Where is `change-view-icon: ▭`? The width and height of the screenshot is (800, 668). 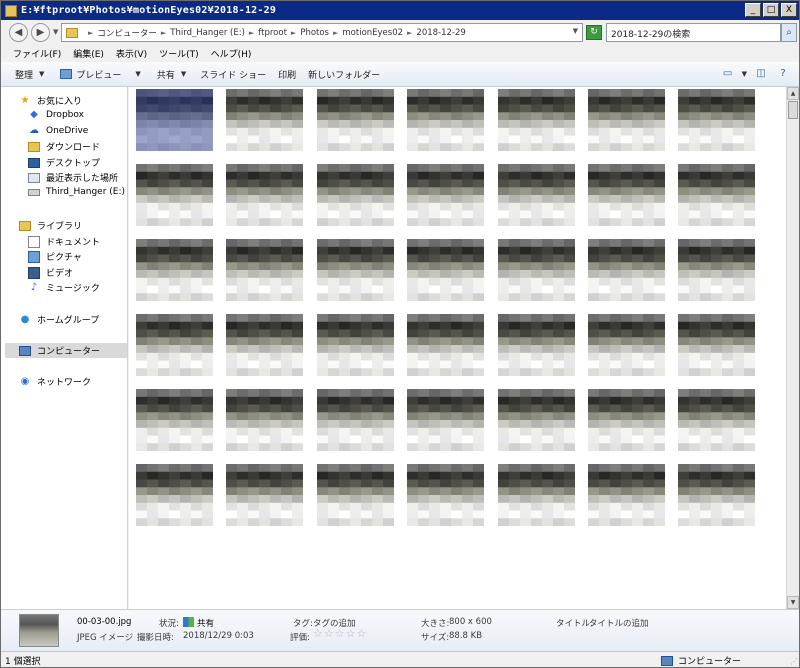
change-view-icon: ▭ is located at coordinates (728, 74).